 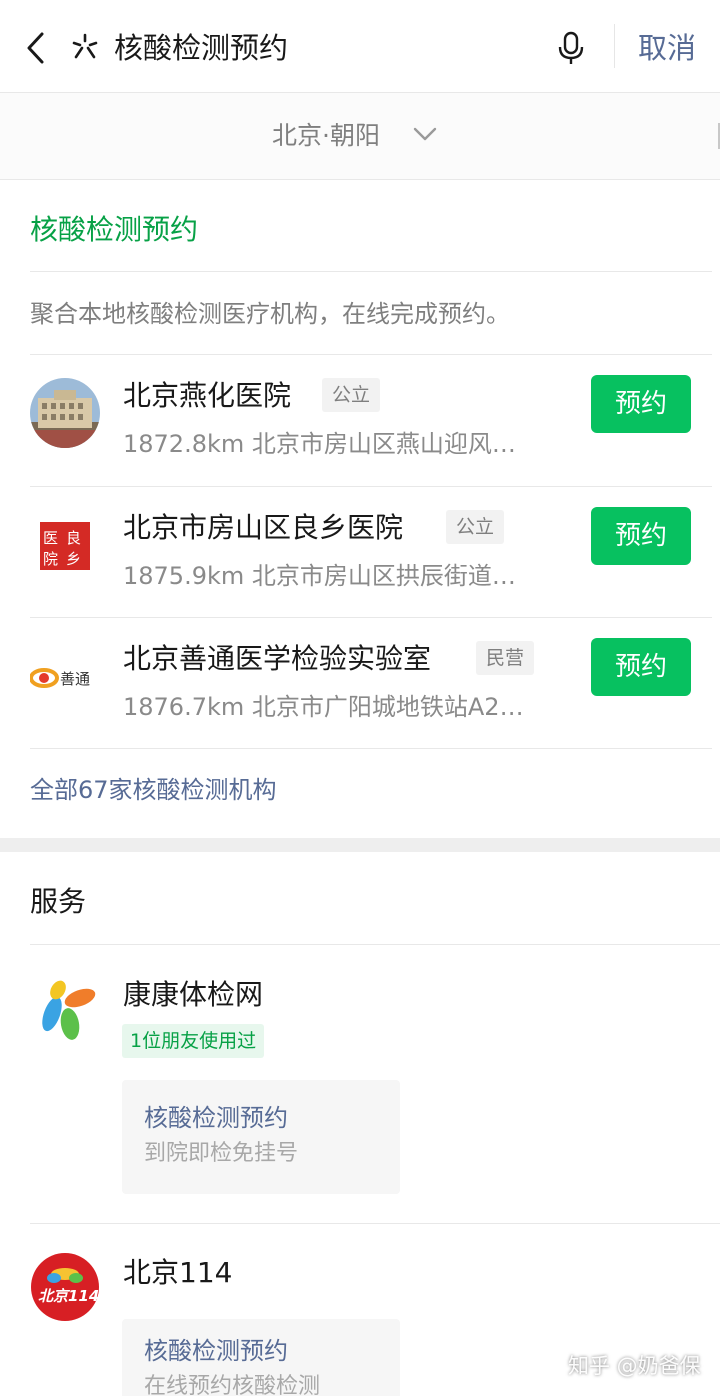 I want to click on svg-text: 医, so click(x=50, y=538).